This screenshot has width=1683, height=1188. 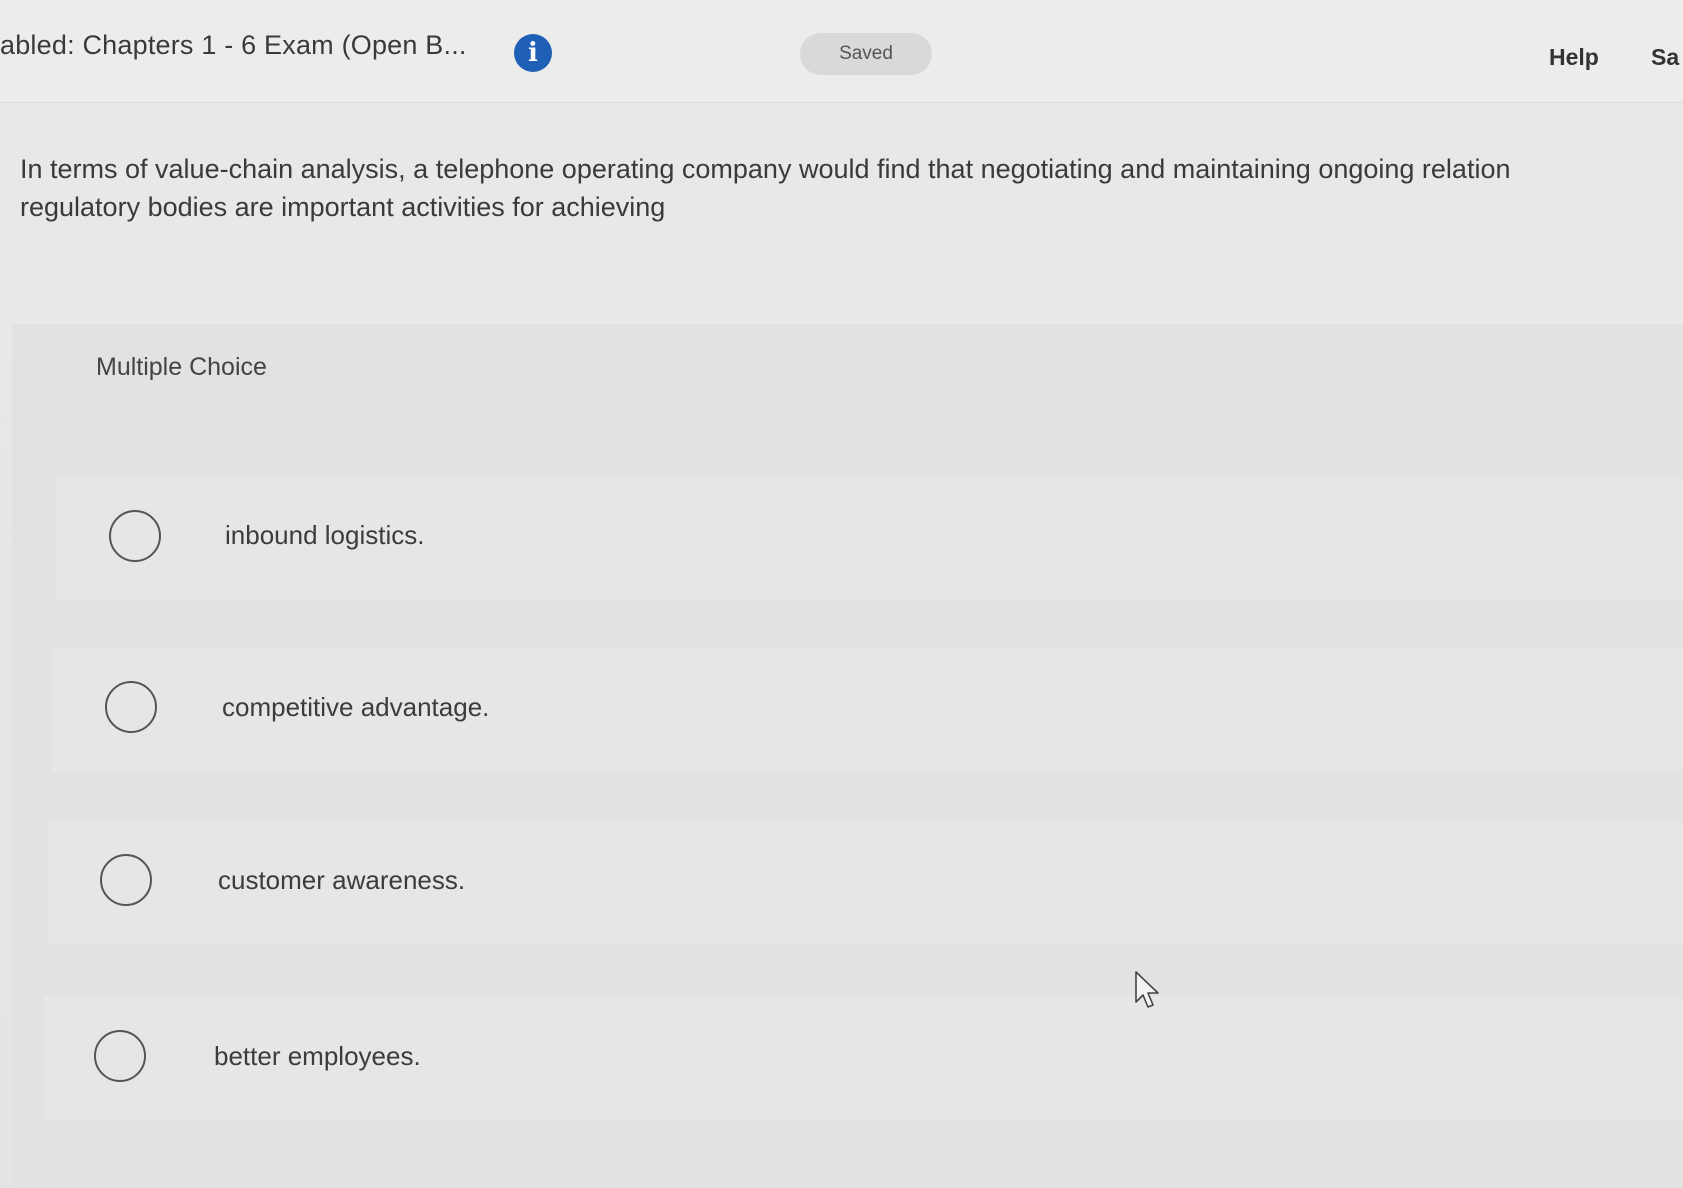 I want to click on answer-option: competitive advantage., so click(x=867, y=710).